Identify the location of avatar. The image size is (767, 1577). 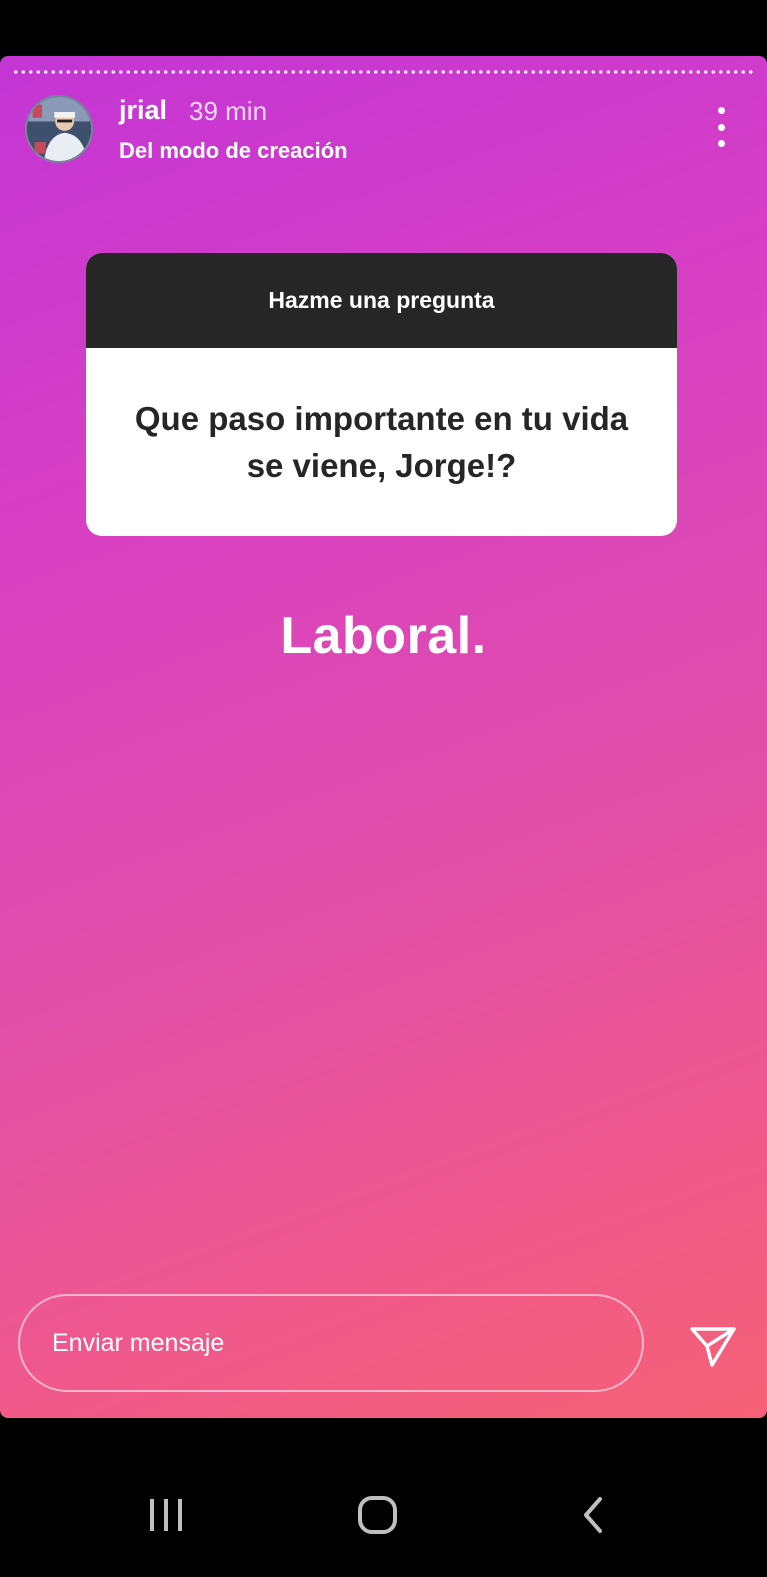
(59, 129).